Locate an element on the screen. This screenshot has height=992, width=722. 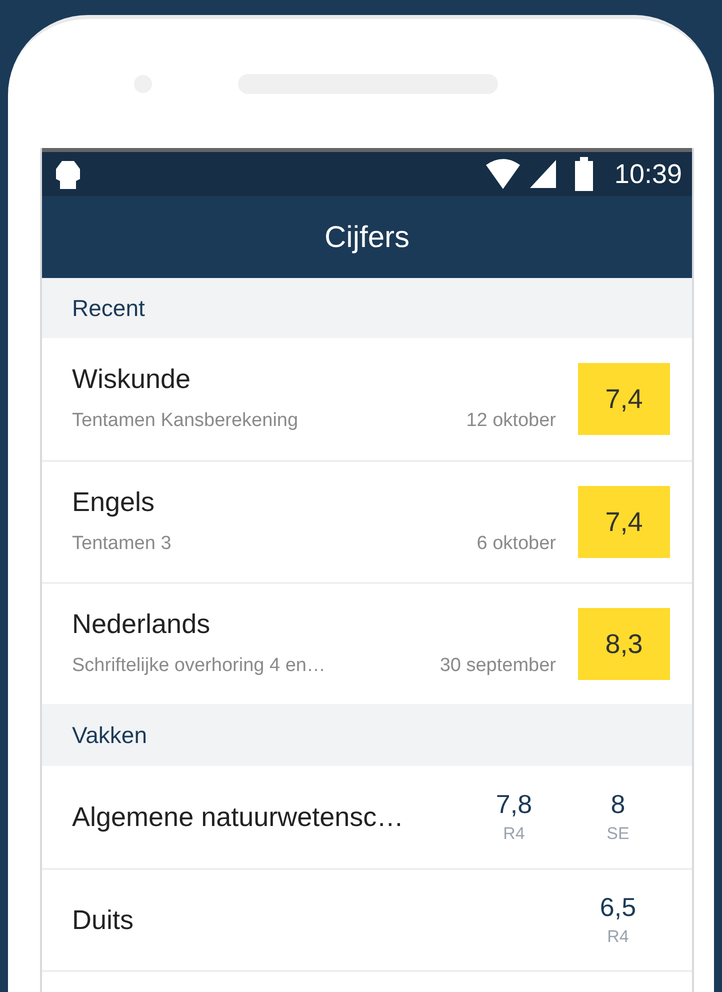
subject-name: Duits is located at coordinates (103, 920).